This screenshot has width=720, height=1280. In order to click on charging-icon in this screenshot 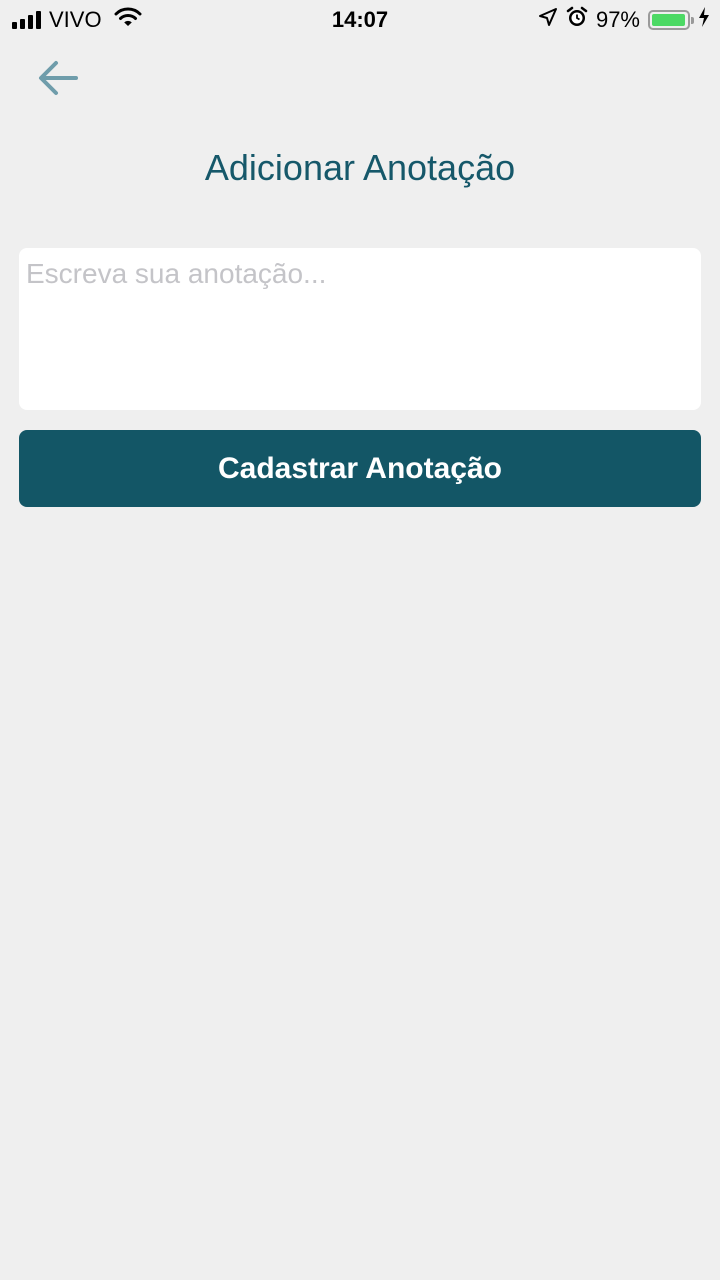, I will do `click(704, 20)`.